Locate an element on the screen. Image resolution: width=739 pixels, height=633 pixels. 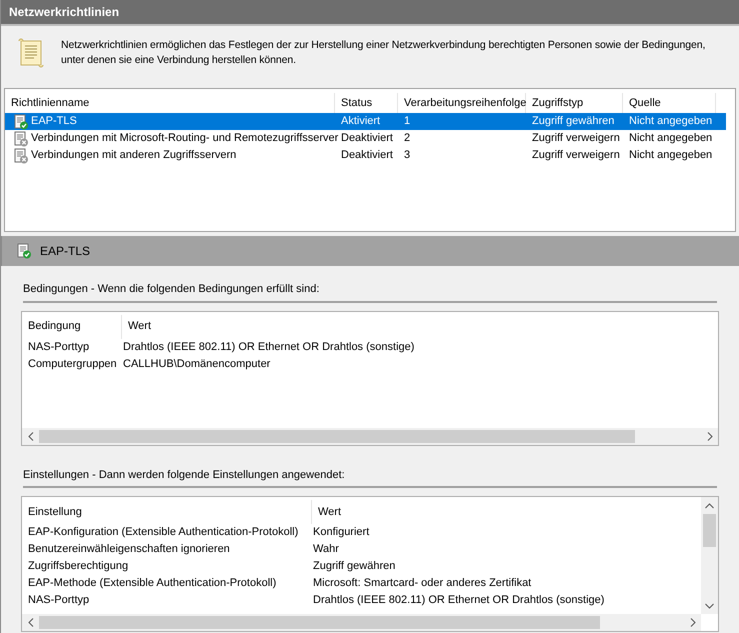
policy-row: Verbindungen mit anderen Zugriffsservern Deaktiviert 3 Zugriff verweigern Nicht angegeben is located at coordinates (365, 155).